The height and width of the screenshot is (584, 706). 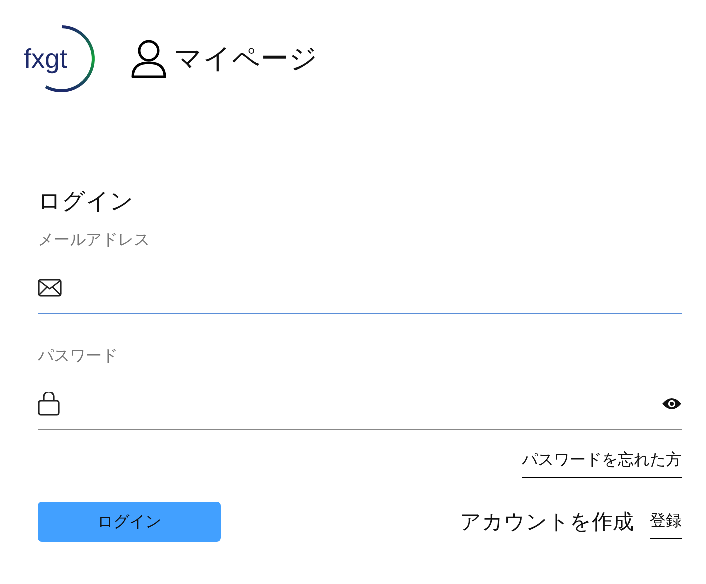 I want to click on register-link: 登録, so click(x=666, y=525).